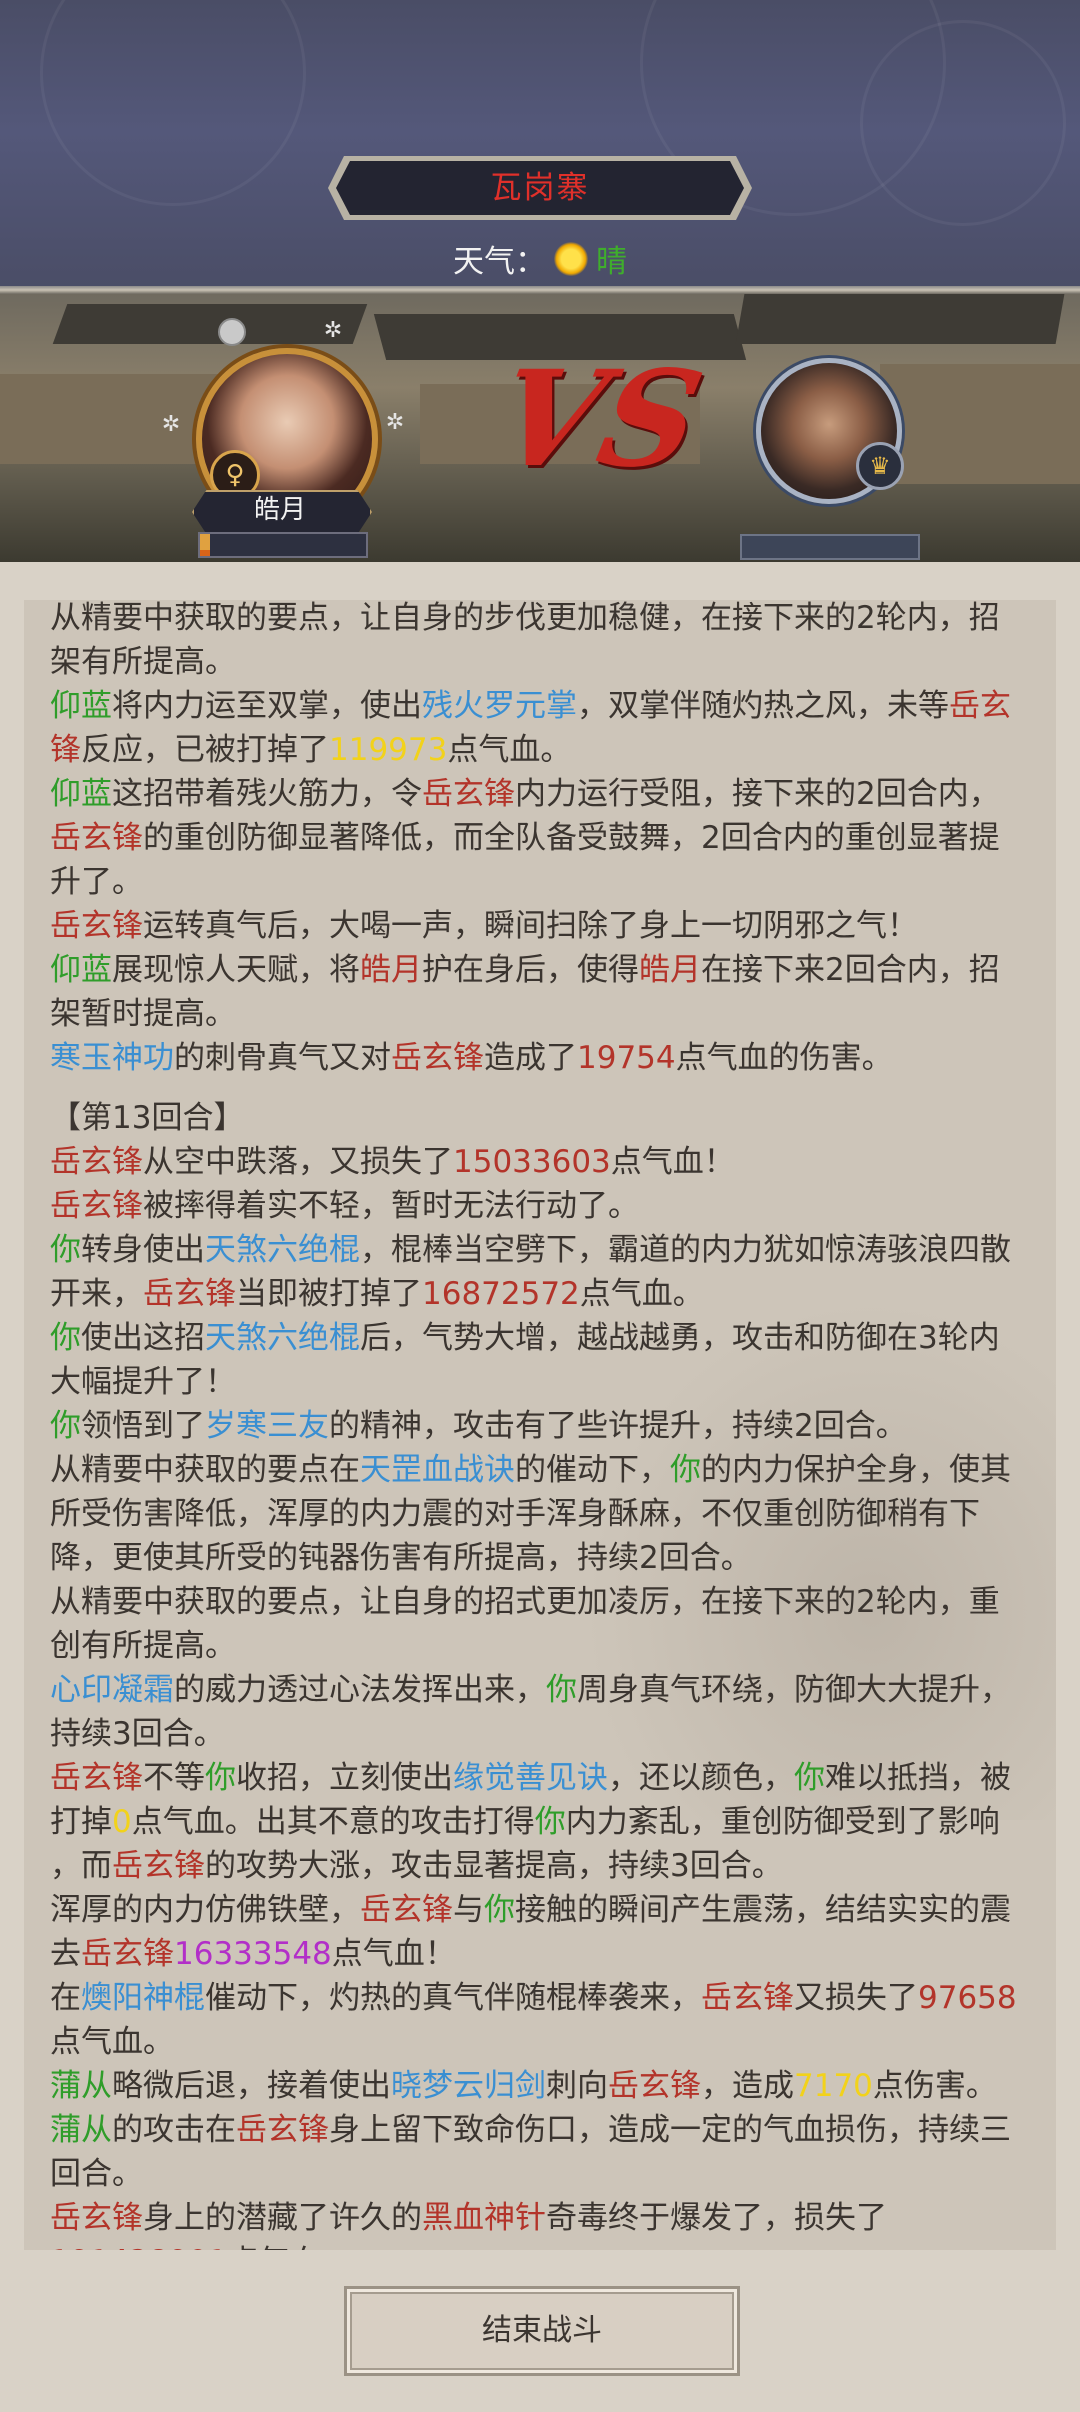  What do you see at coordinates (267, 706) in the screenshot?
I see `log-text-segment: 将内力运至双掌，使出` at bounding box center [267, 706].